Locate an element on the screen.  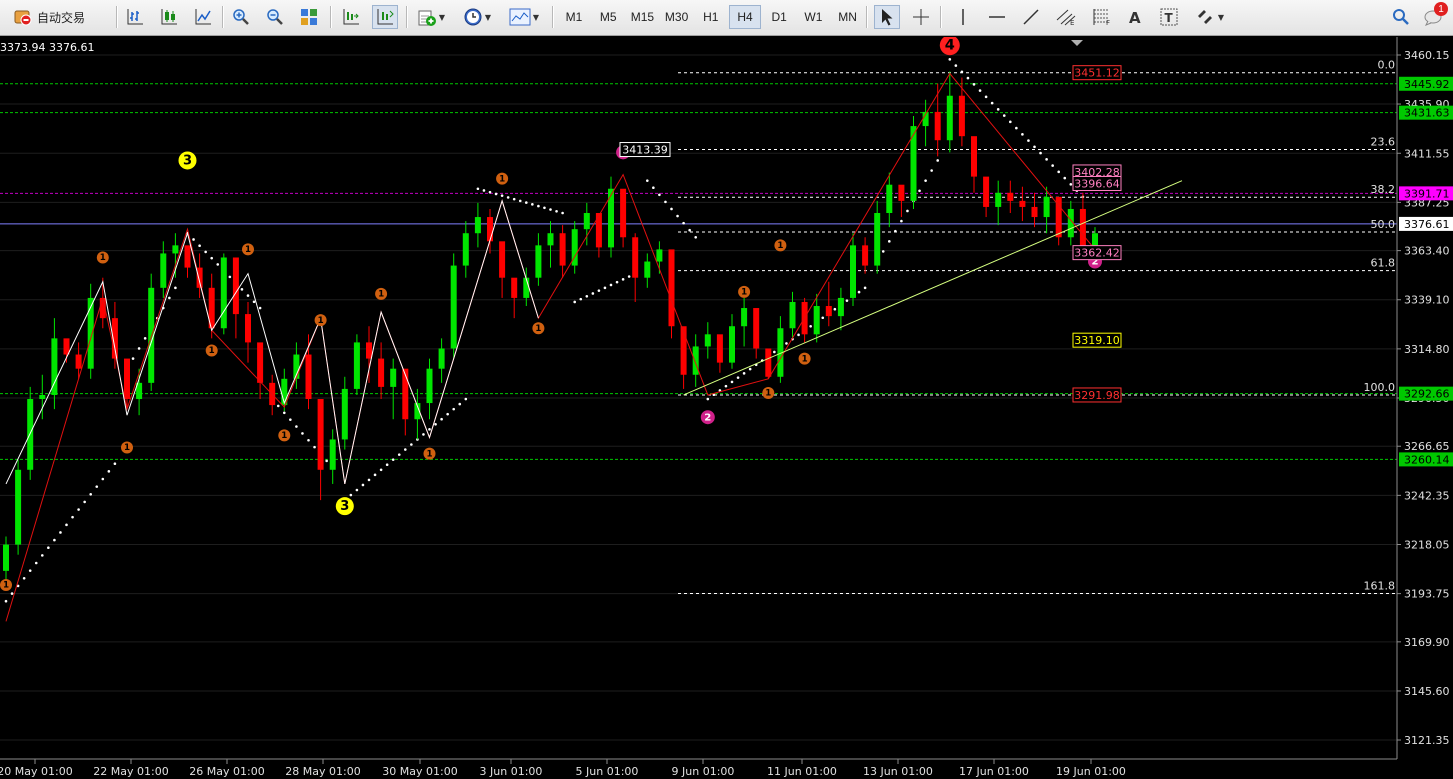
vertical-line-tool-button is located at coordinates (963, 17).